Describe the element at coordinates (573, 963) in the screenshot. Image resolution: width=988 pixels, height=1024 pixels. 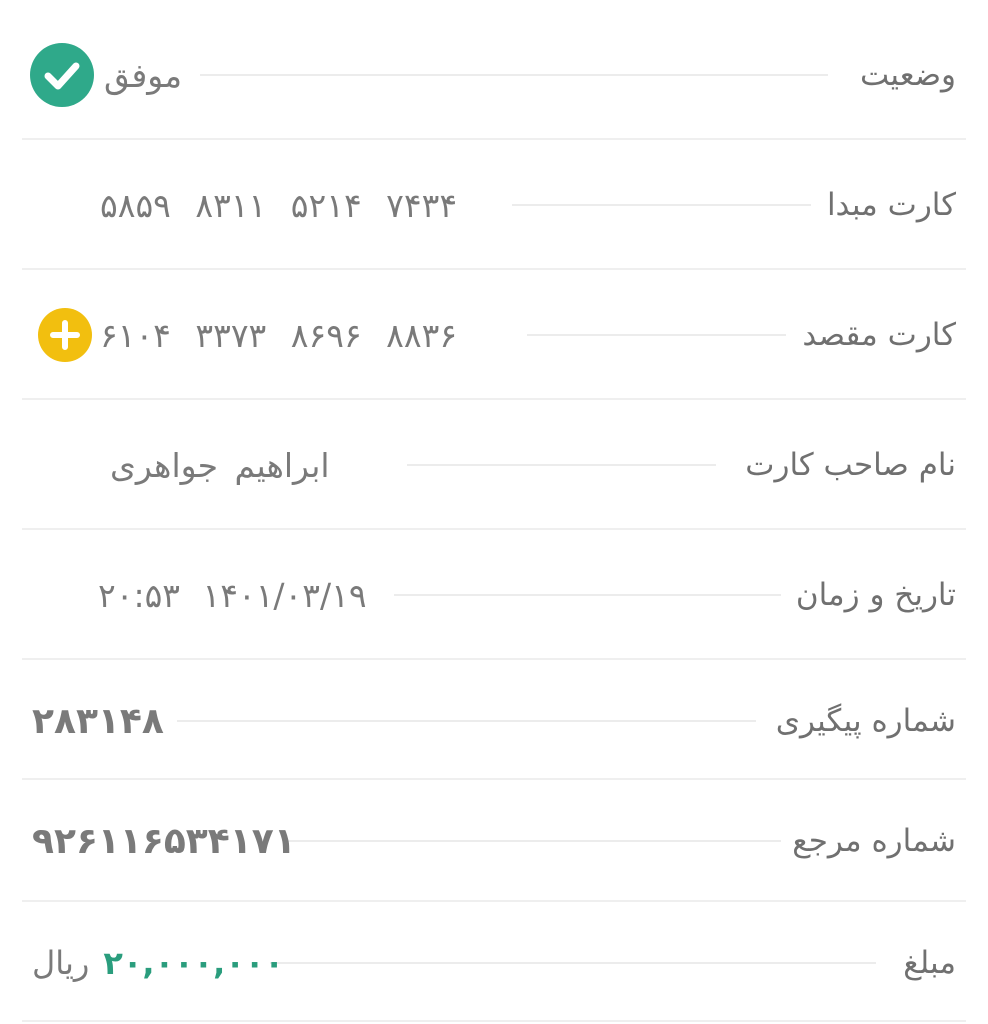
I see `amount-leader-line` at that location.